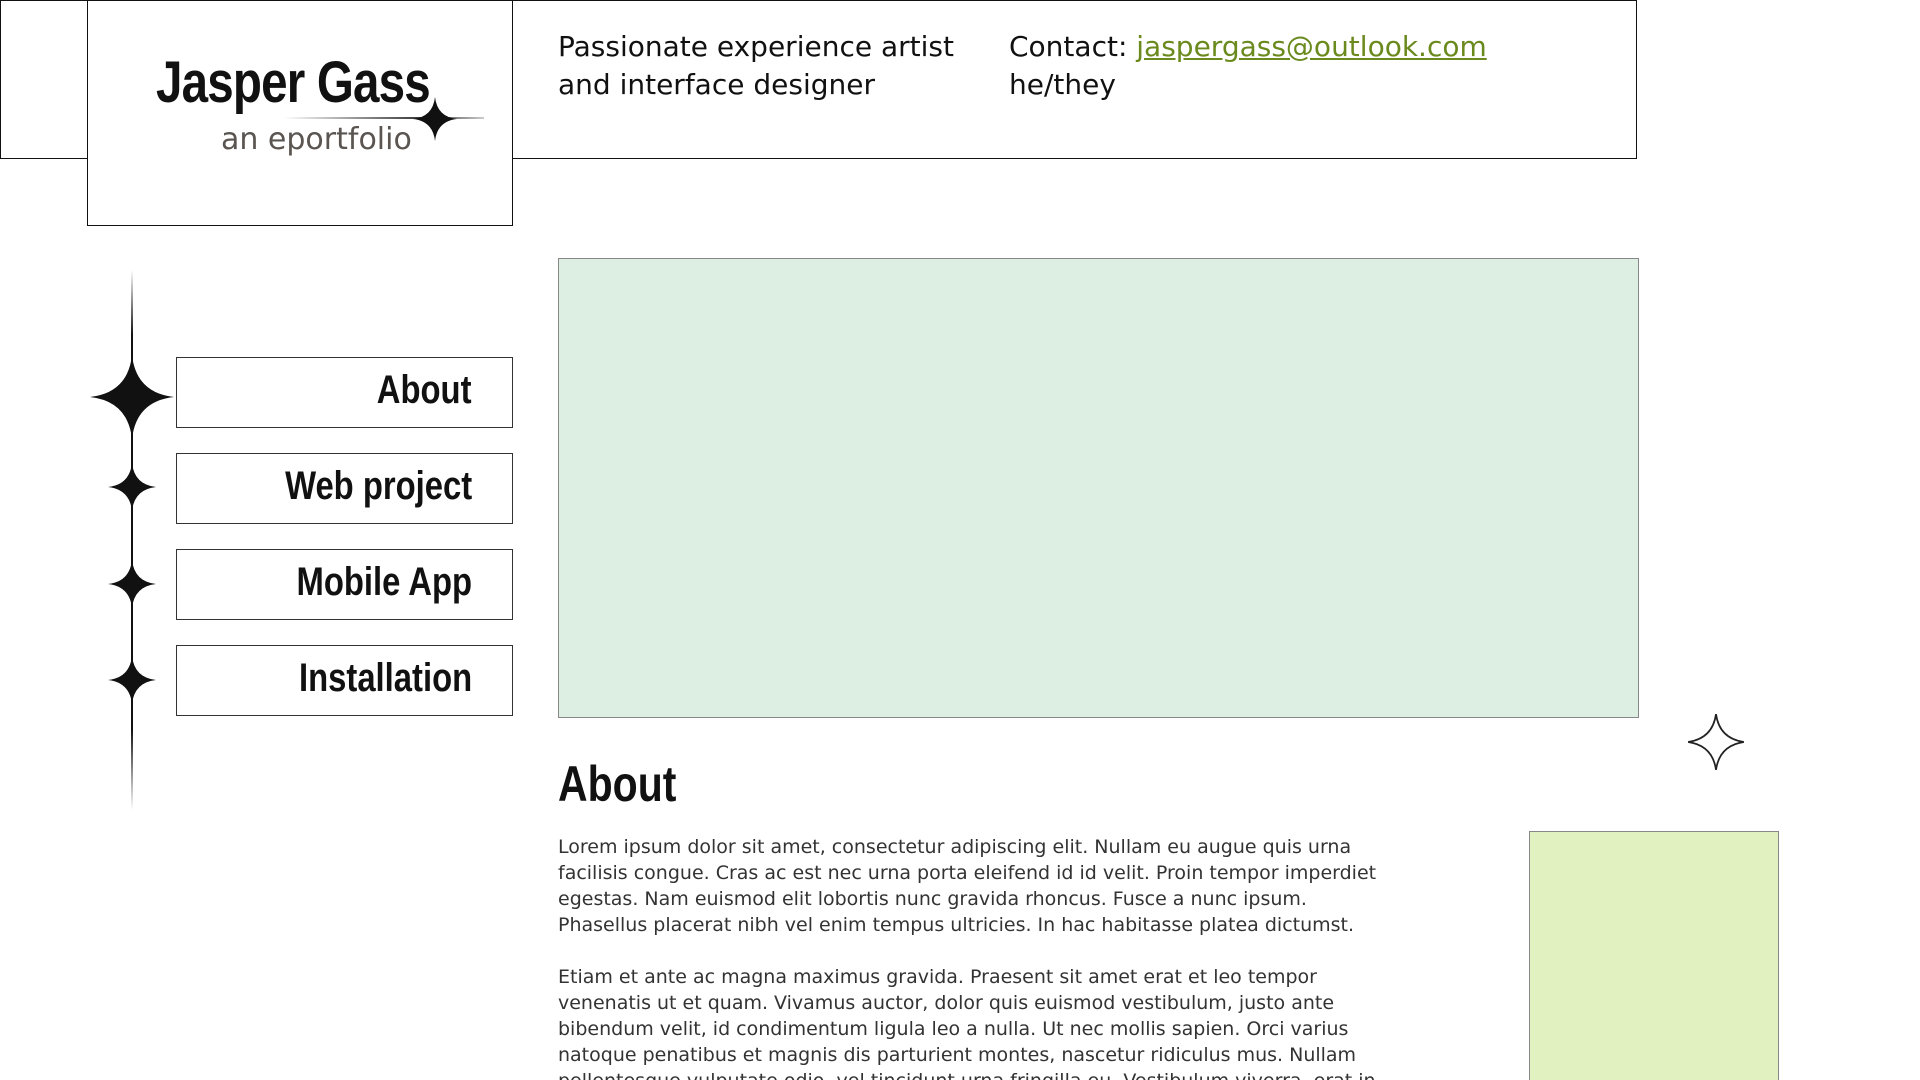  I want to click on nav-item-mobile-app: Mobile App, so click(344, 584).